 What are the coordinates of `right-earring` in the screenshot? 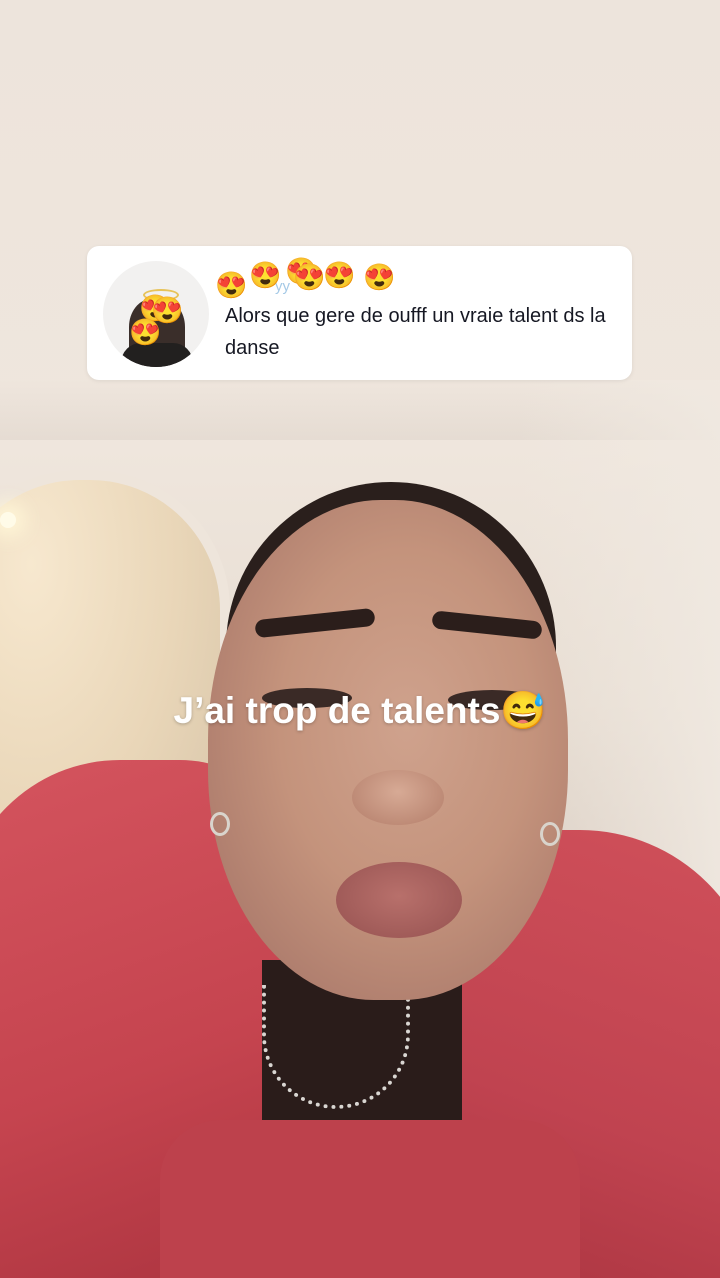 It's located at (550, 834).